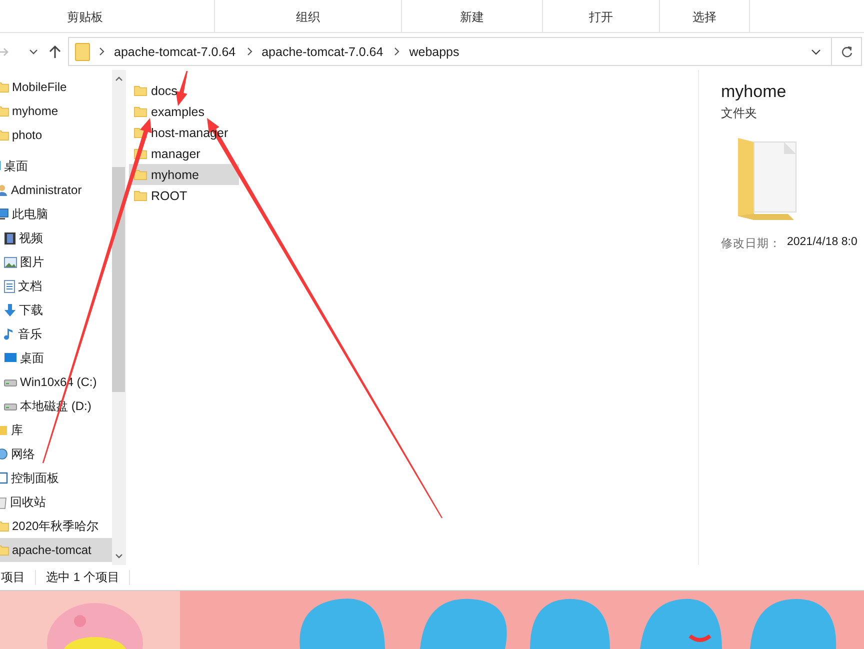  Describe the element at coordinates (118, 556) in the screenshot. I see `scroll-down-icon` at that location.